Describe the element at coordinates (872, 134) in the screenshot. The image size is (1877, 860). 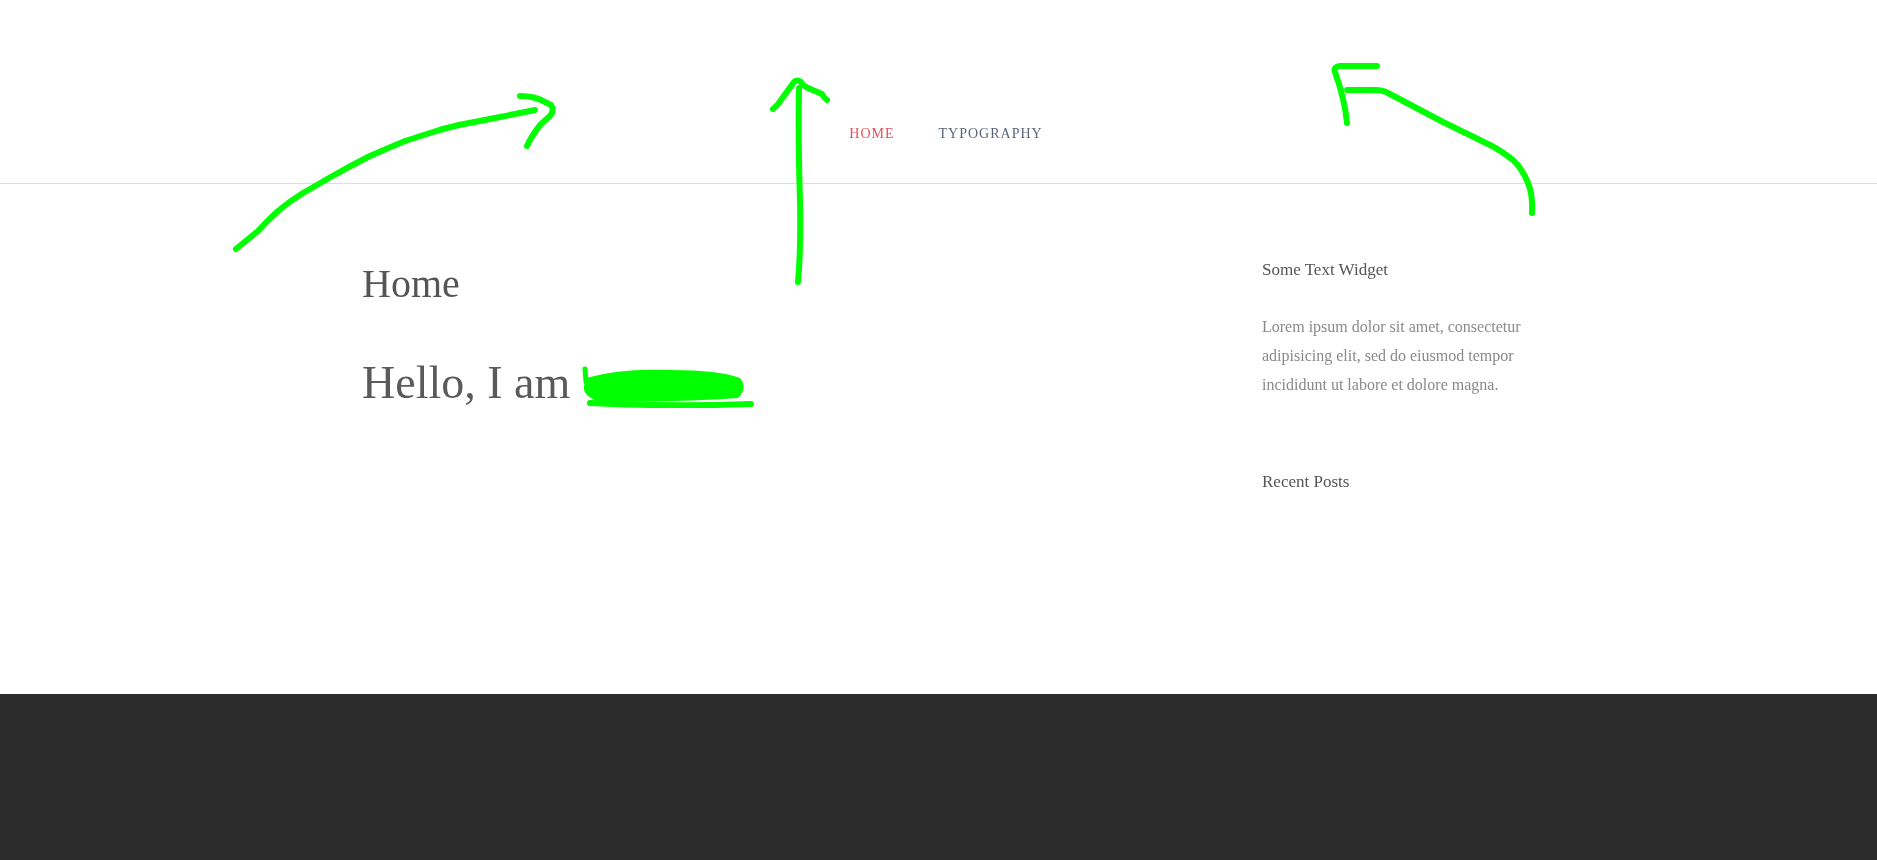
I see `nav-link: HOME` at that location.